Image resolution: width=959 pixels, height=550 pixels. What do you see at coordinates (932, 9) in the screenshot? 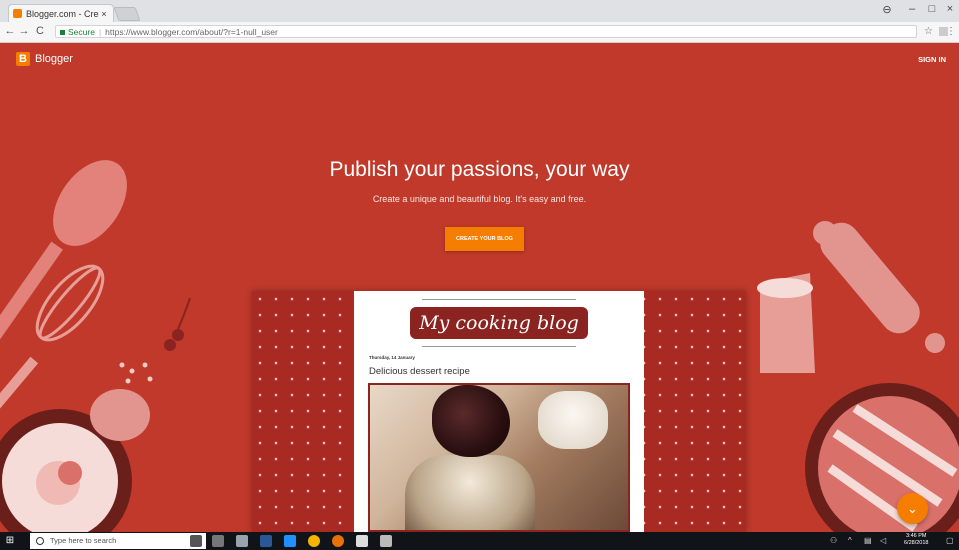
I see `maximize-button: □` at bounding box center [932, 9].